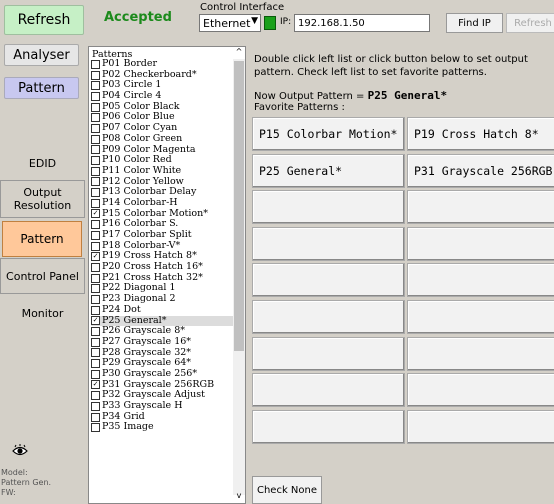 Image resolution: width=554 pixels, height=504 pixels. I want to click on ip-input: 192.168.1.50, so click(362, 23).